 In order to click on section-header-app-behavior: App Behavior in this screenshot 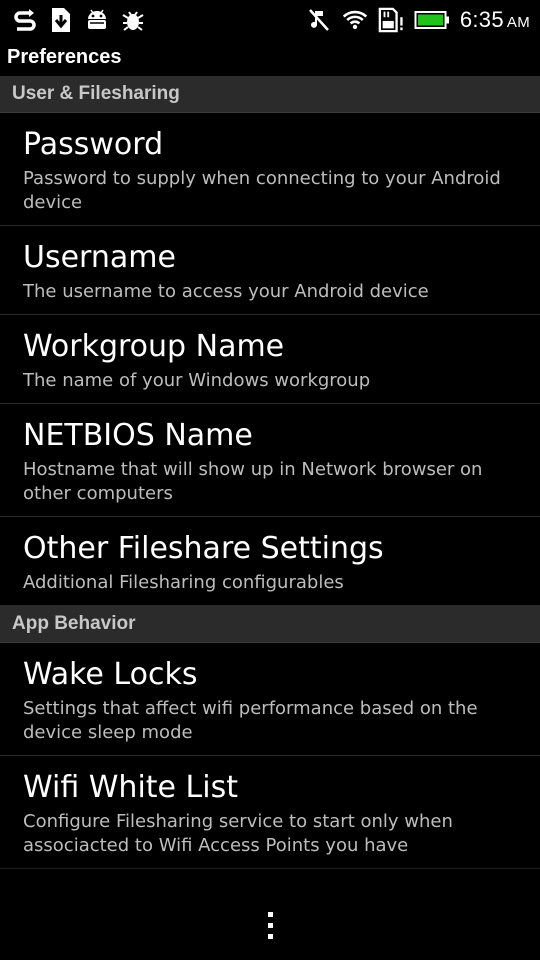, I will do `click(270, 624)`.